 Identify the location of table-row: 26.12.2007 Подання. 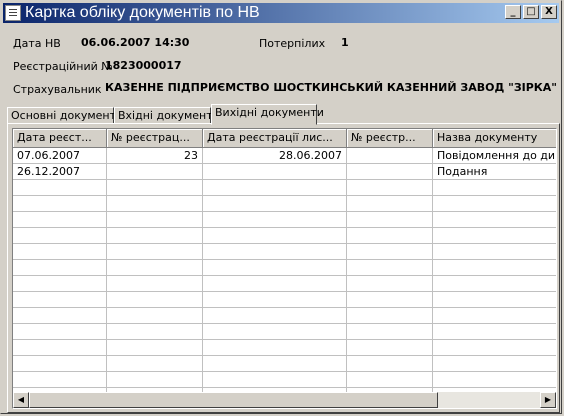
(284, 172).